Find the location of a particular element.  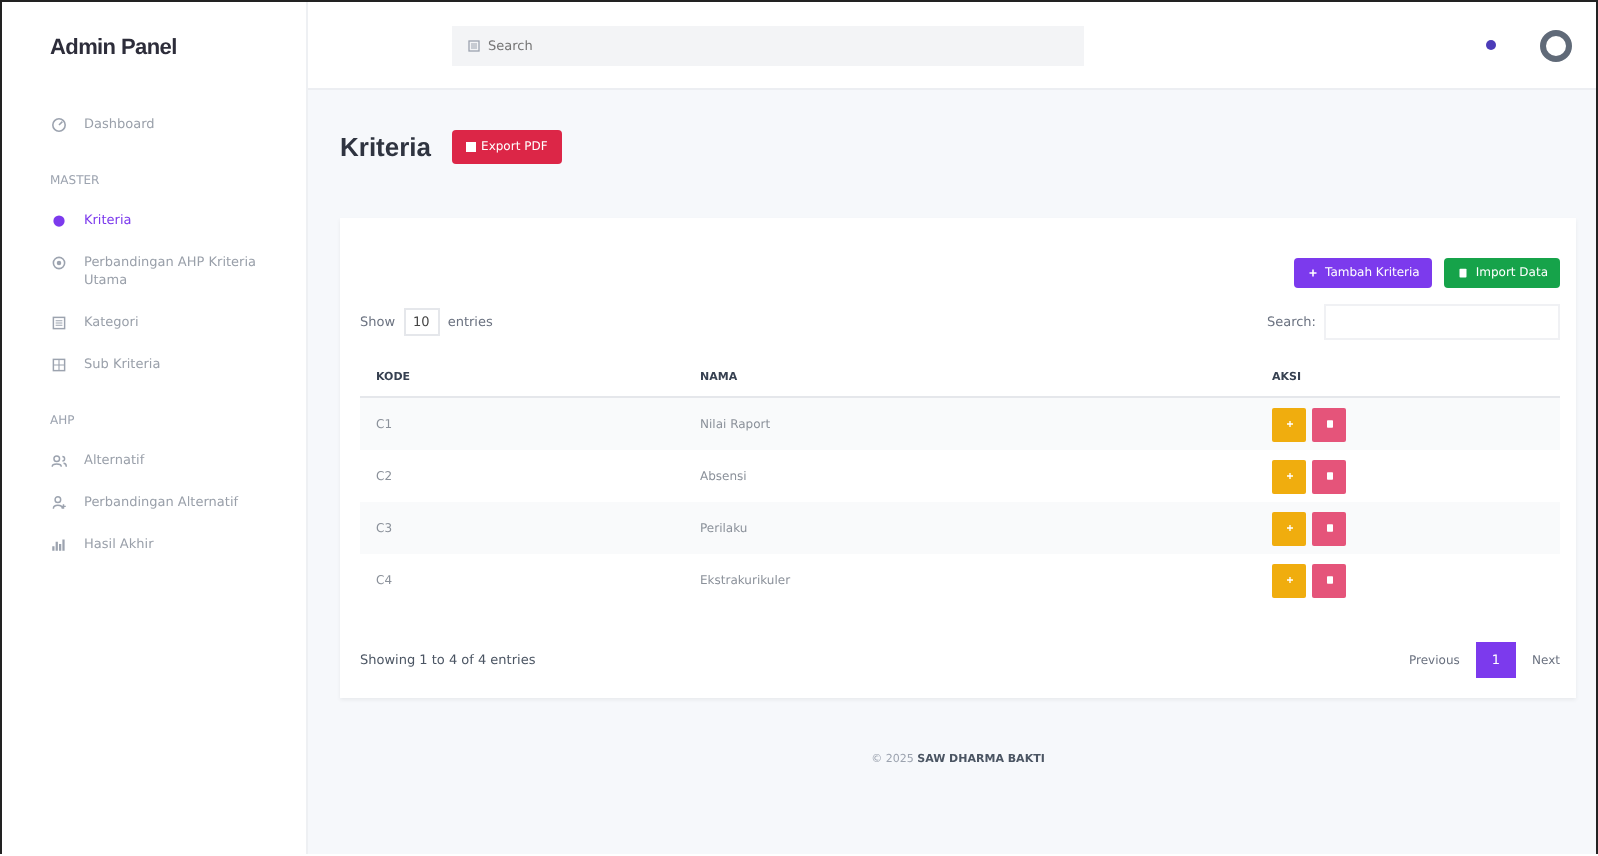

user-plus-icon is located at coordinates (59, 503).